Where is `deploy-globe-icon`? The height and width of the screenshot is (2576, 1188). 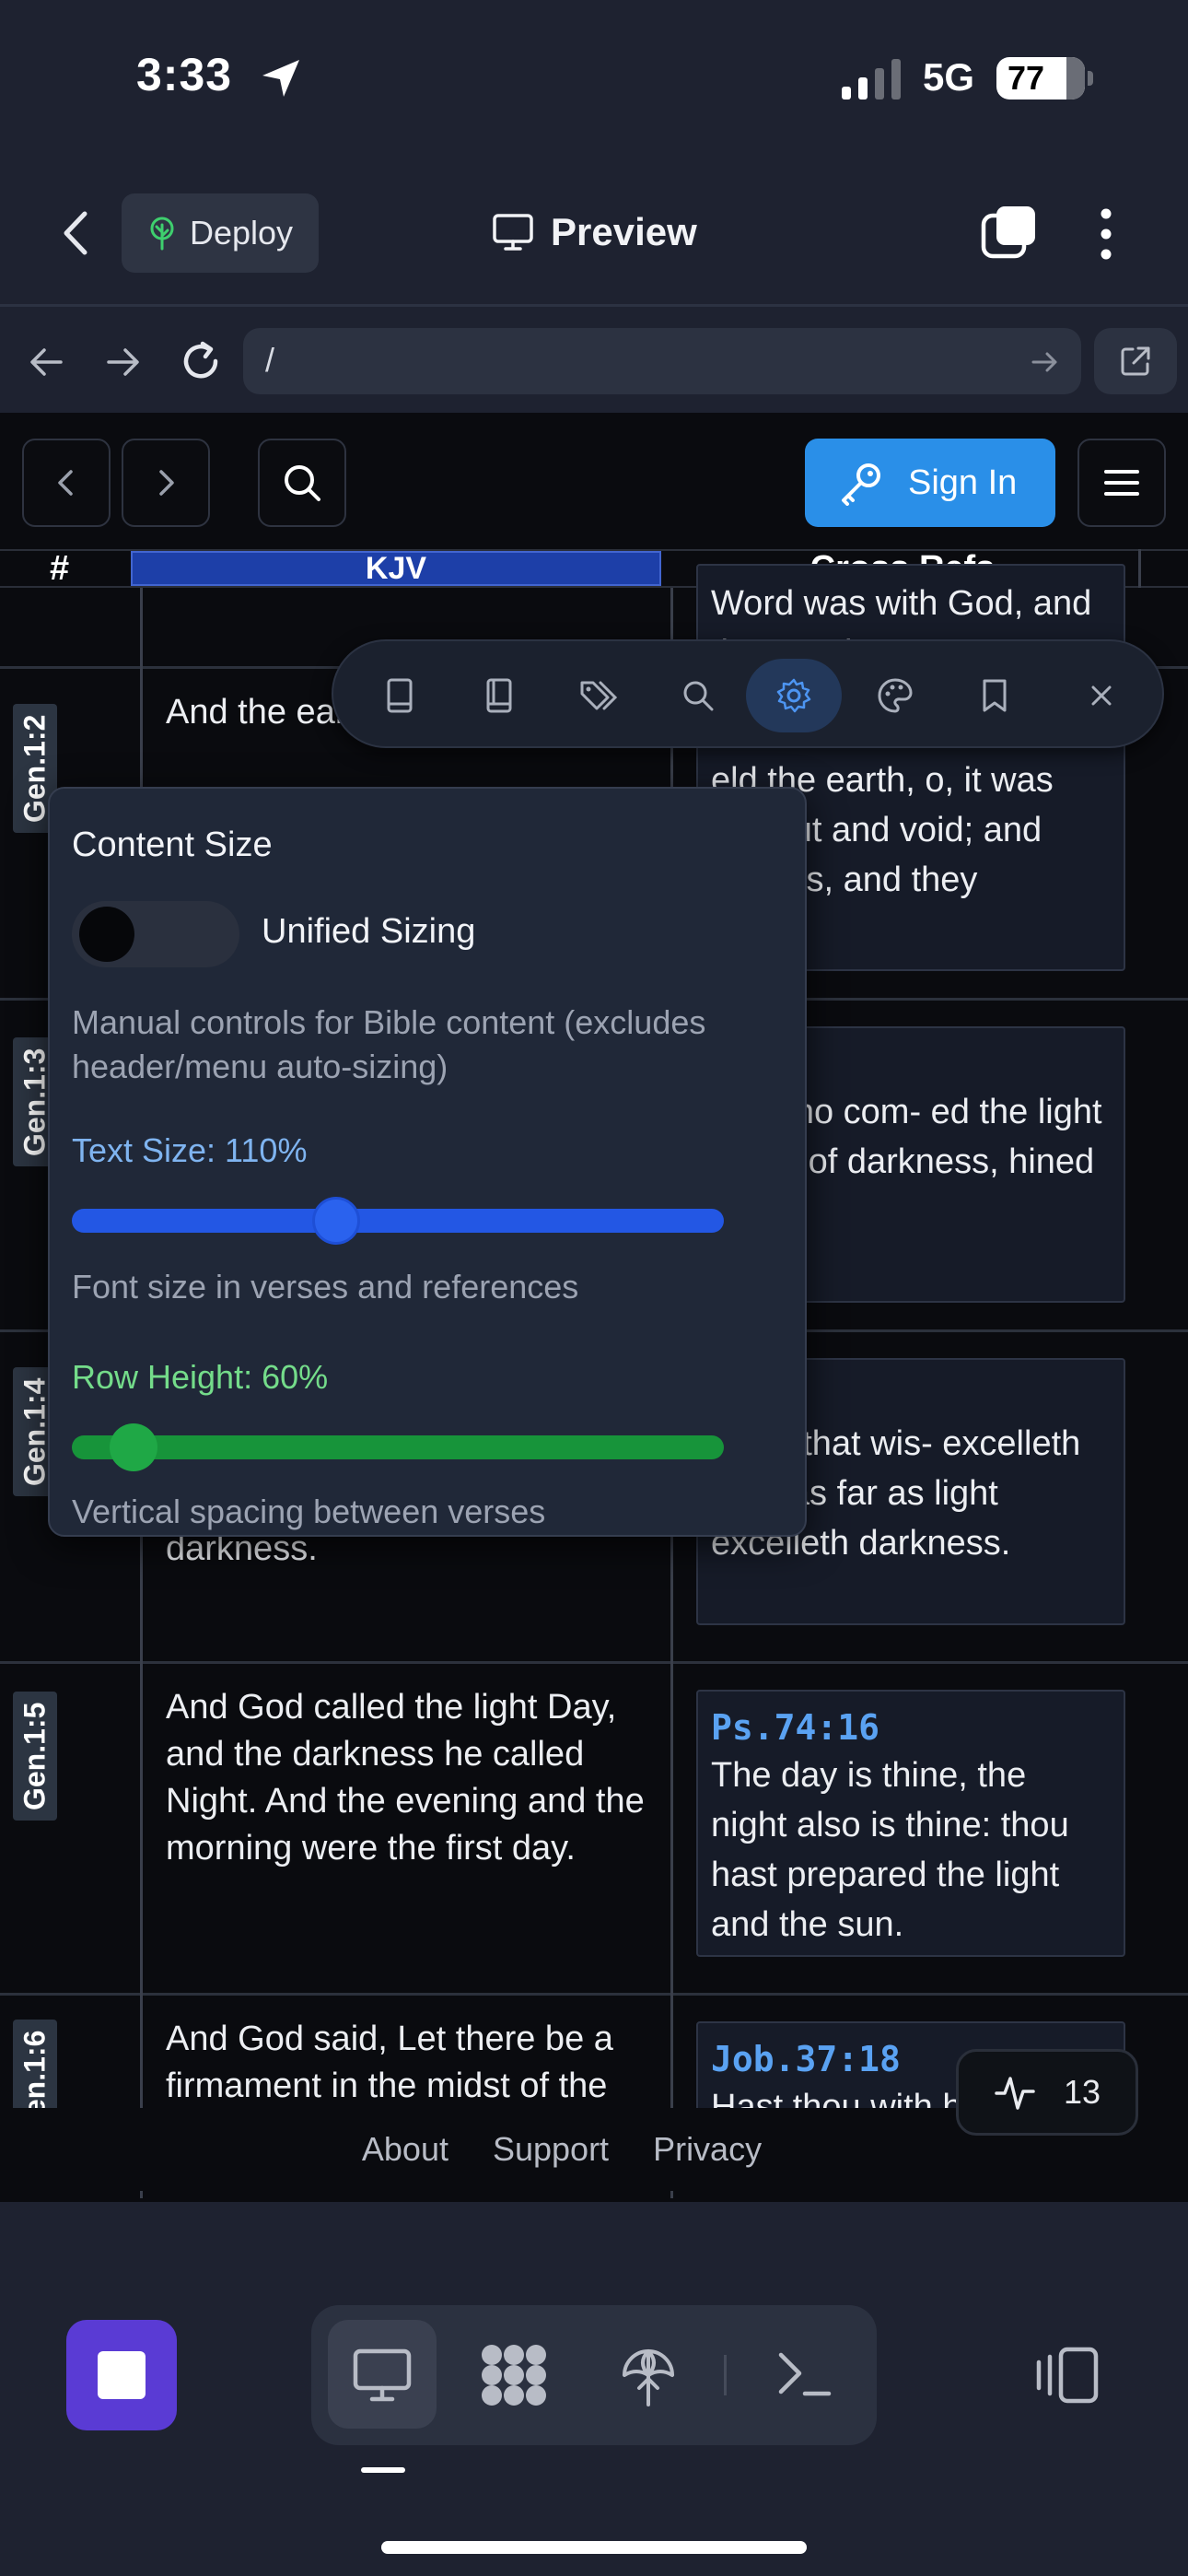
deploy-globe-icon is located at coordinates (648, 2376).